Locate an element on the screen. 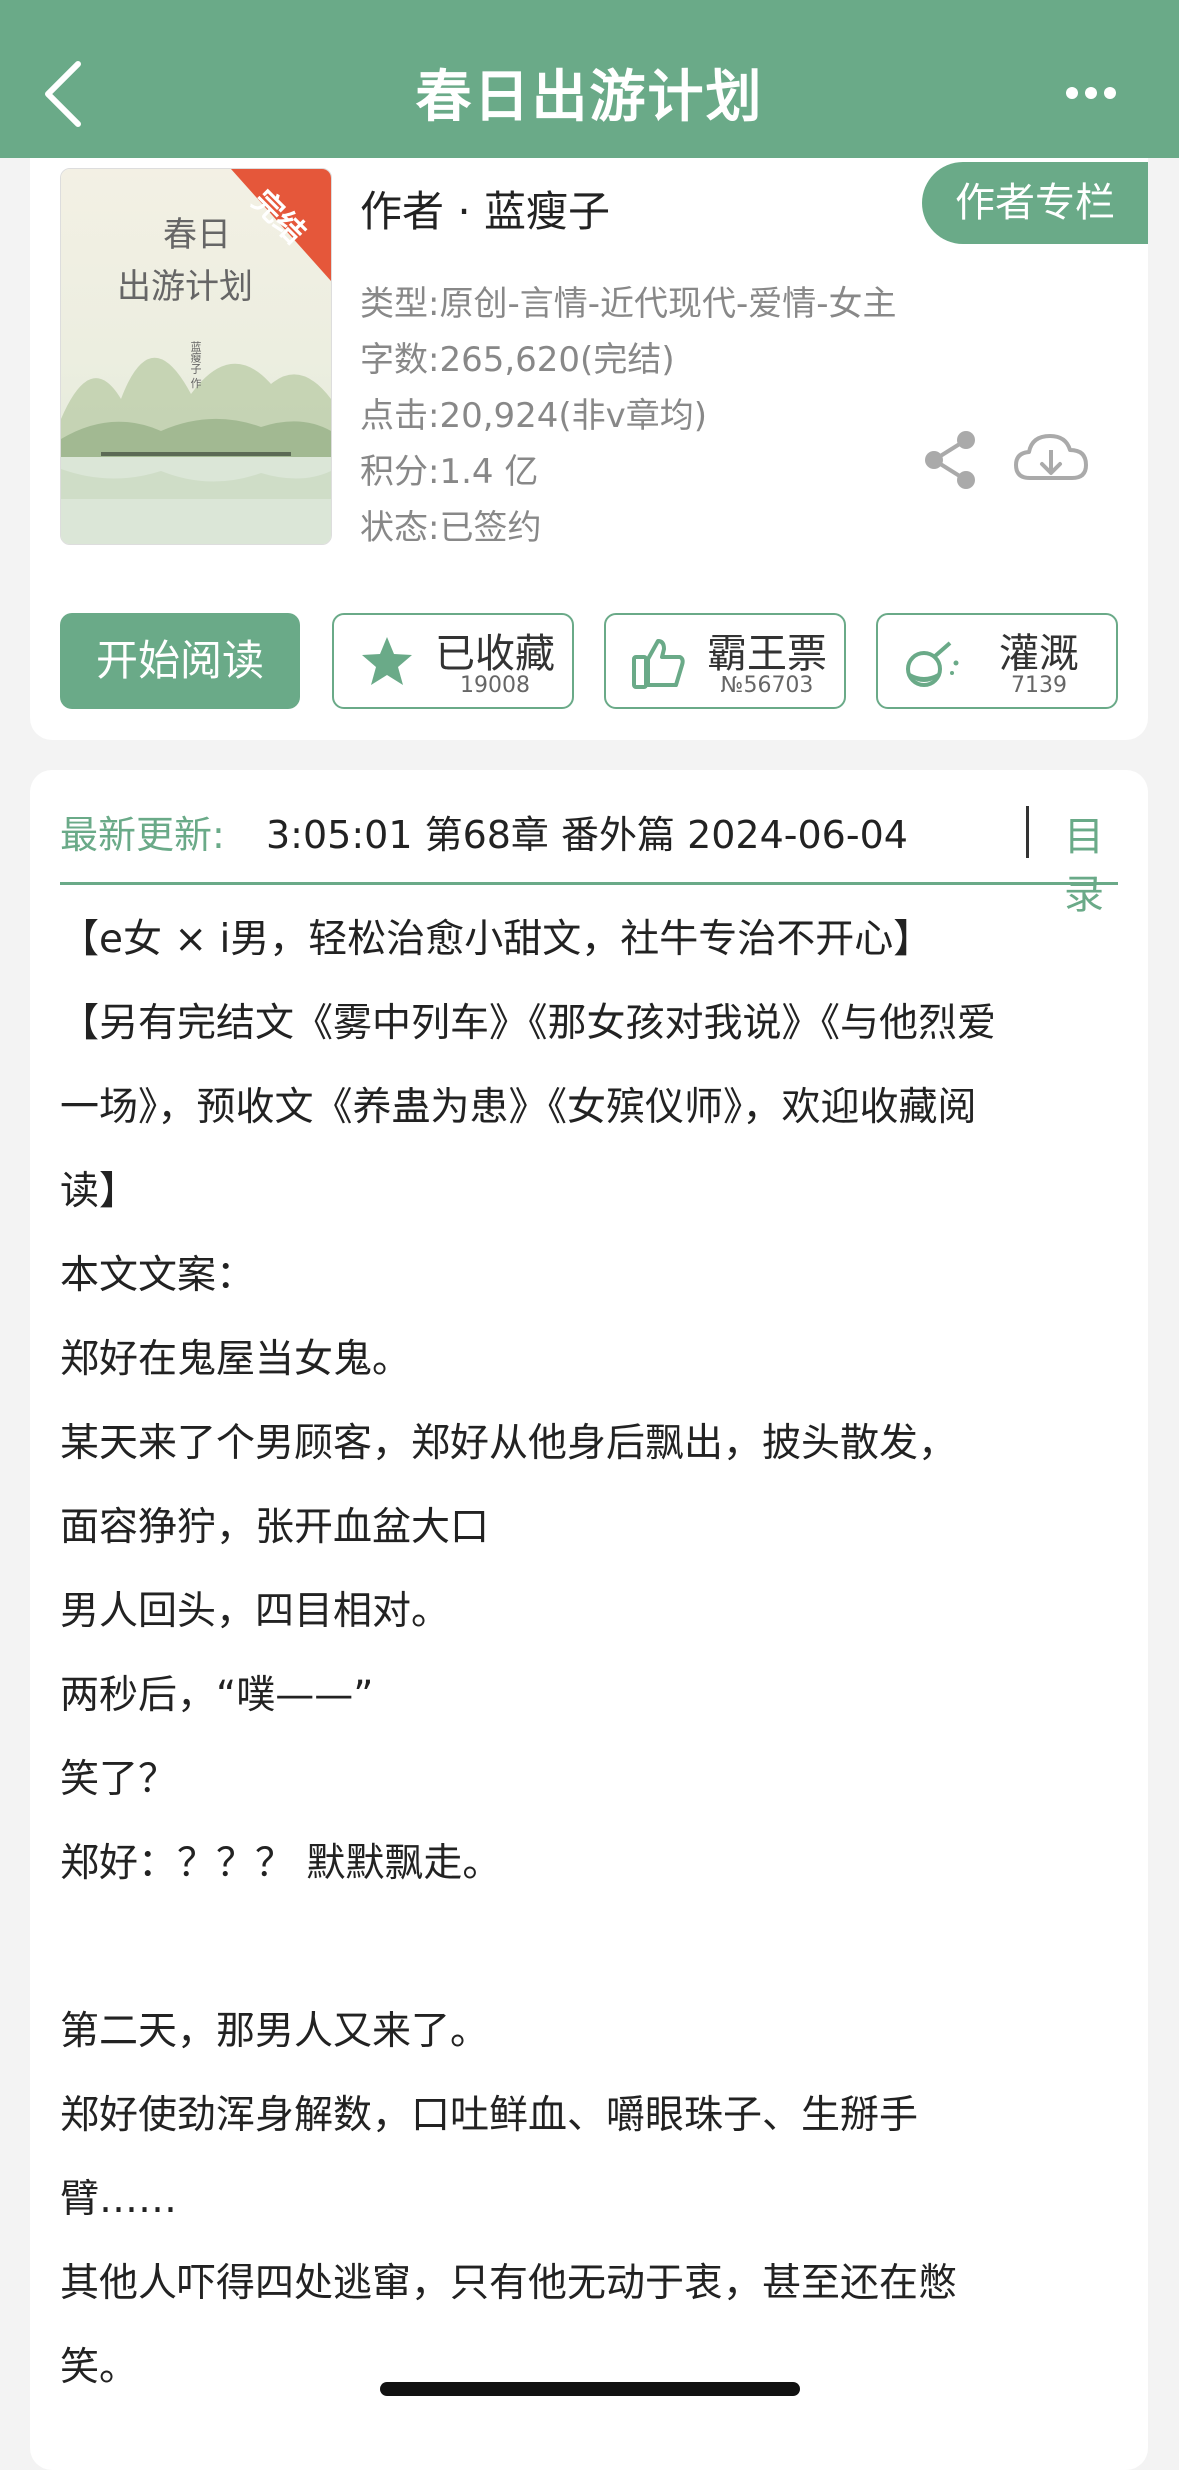  top-nav-bar: 春日出游计划 is located at coordinates (589, 79).